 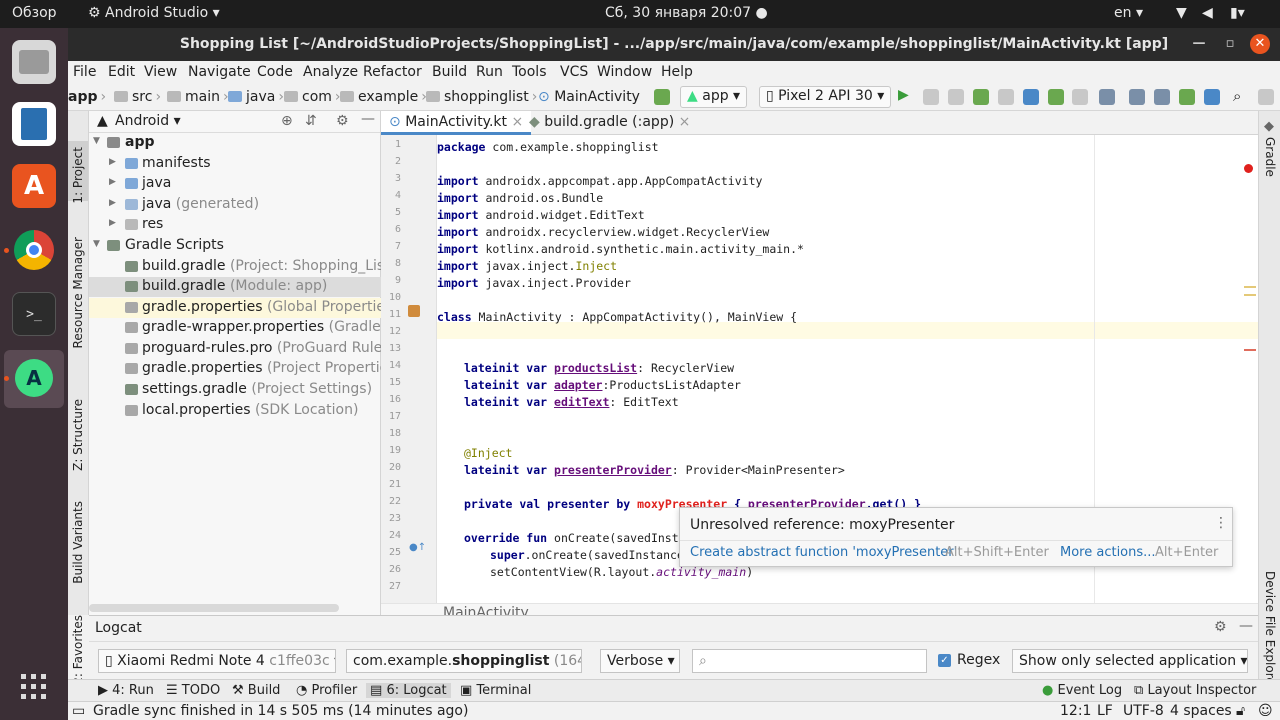 What do you see at coordinates (1181, 13) in the screenshot?
I see `wifi-icon: ▼` at bounding box center [1181, 13].